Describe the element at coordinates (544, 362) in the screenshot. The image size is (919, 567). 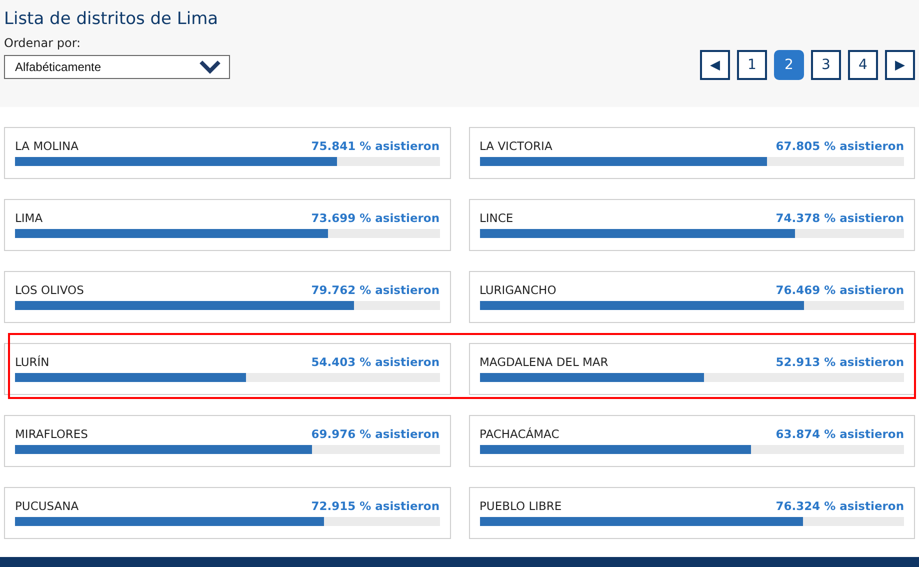
I see `district-name: MAGDALENA DEL MAR` at that location.